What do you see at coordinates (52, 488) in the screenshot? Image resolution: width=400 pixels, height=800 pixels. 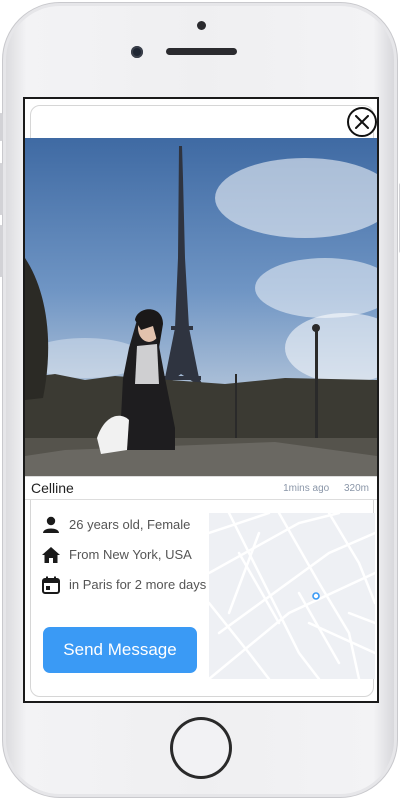 I see `profile-name: Celline` at bounding box center [52, 488].